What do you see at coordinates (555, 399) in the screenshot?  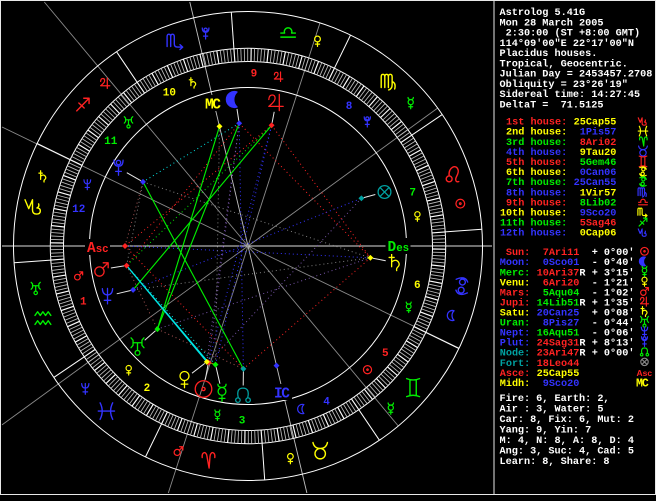 I see `svg-text: Fire: 6, Earth: 2,` at bounding box center [555, 399].